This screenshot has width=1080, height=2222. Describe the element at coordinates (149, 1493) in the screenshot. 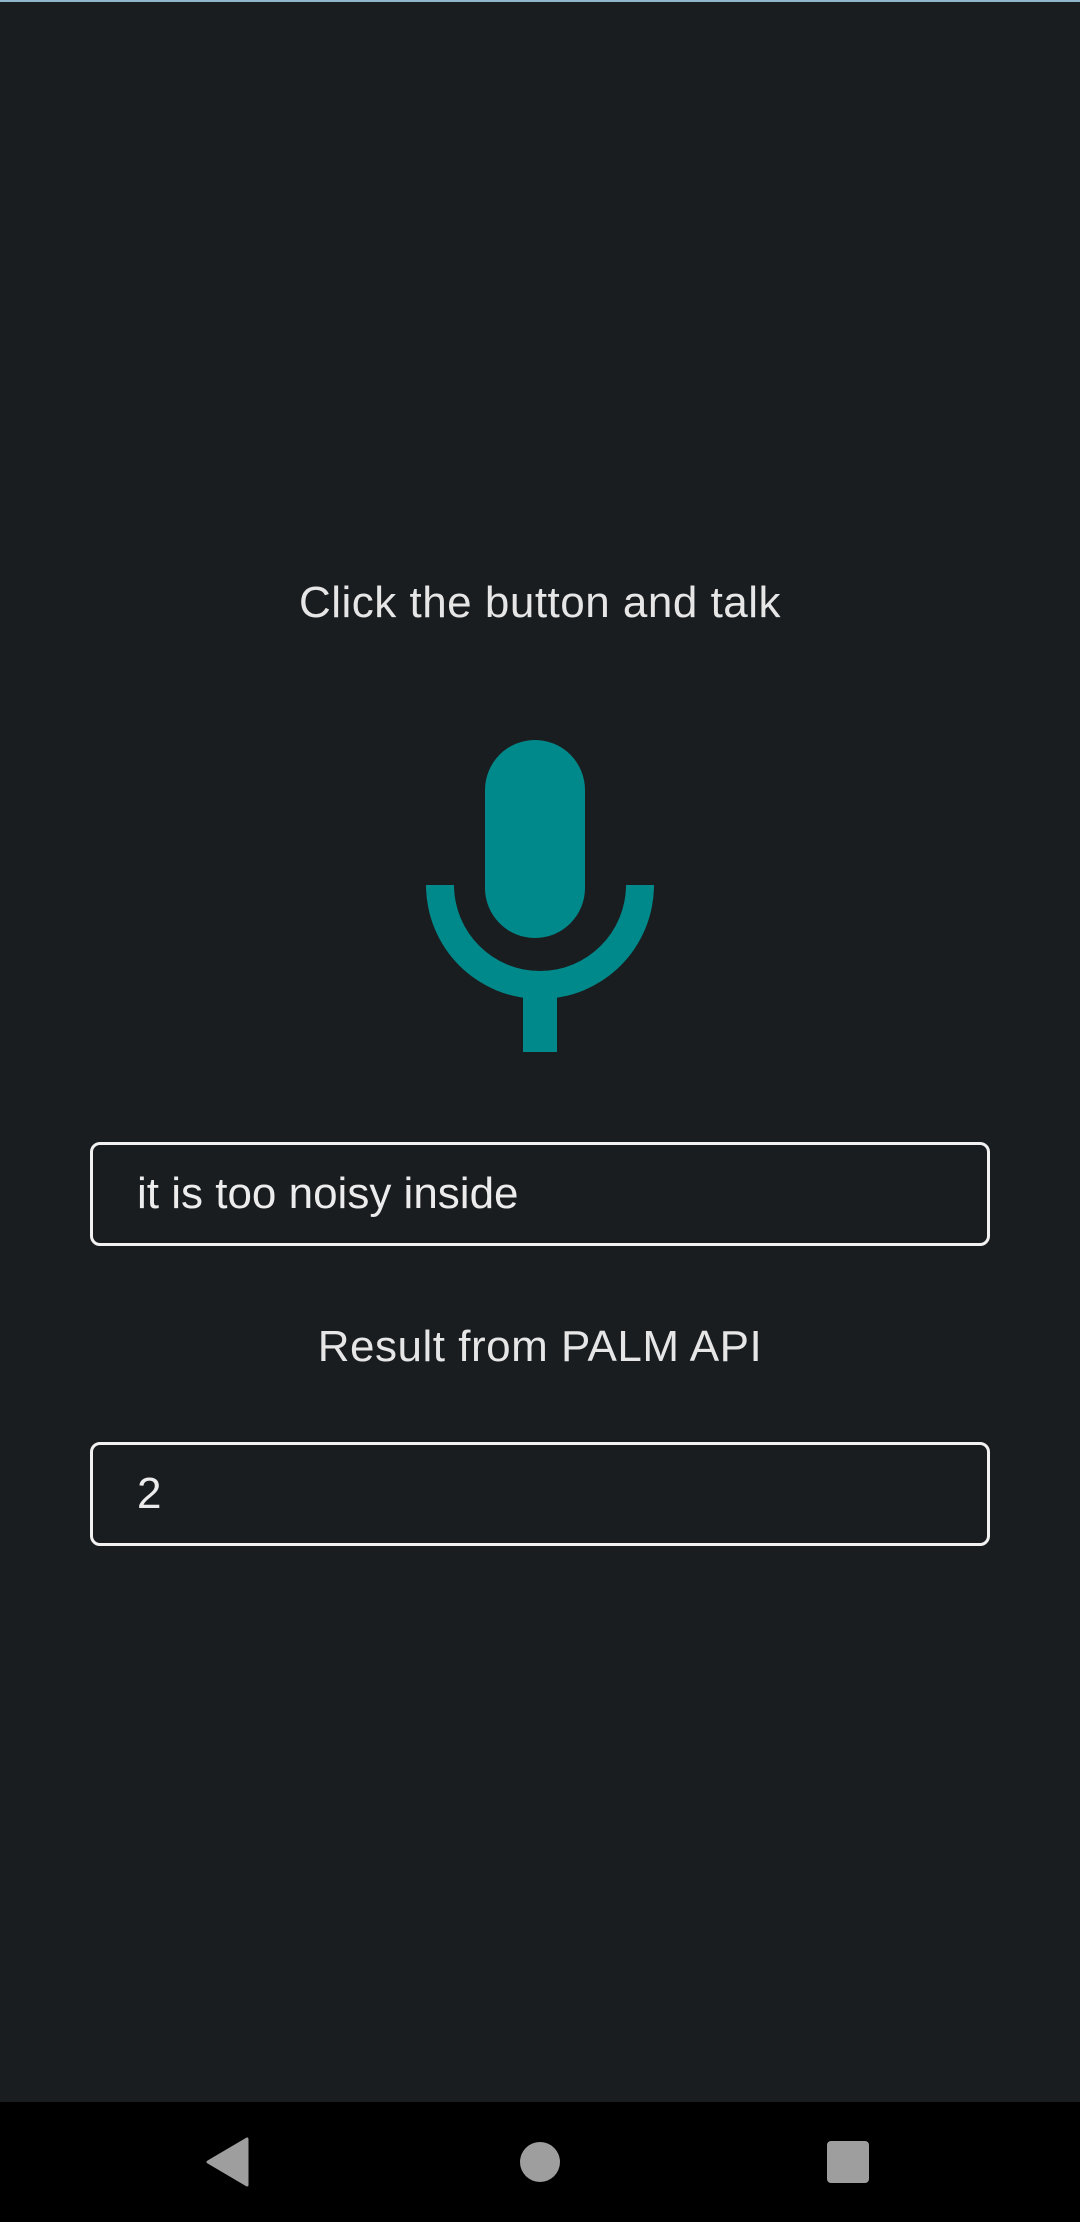

I see `result-value: 2` at that location.